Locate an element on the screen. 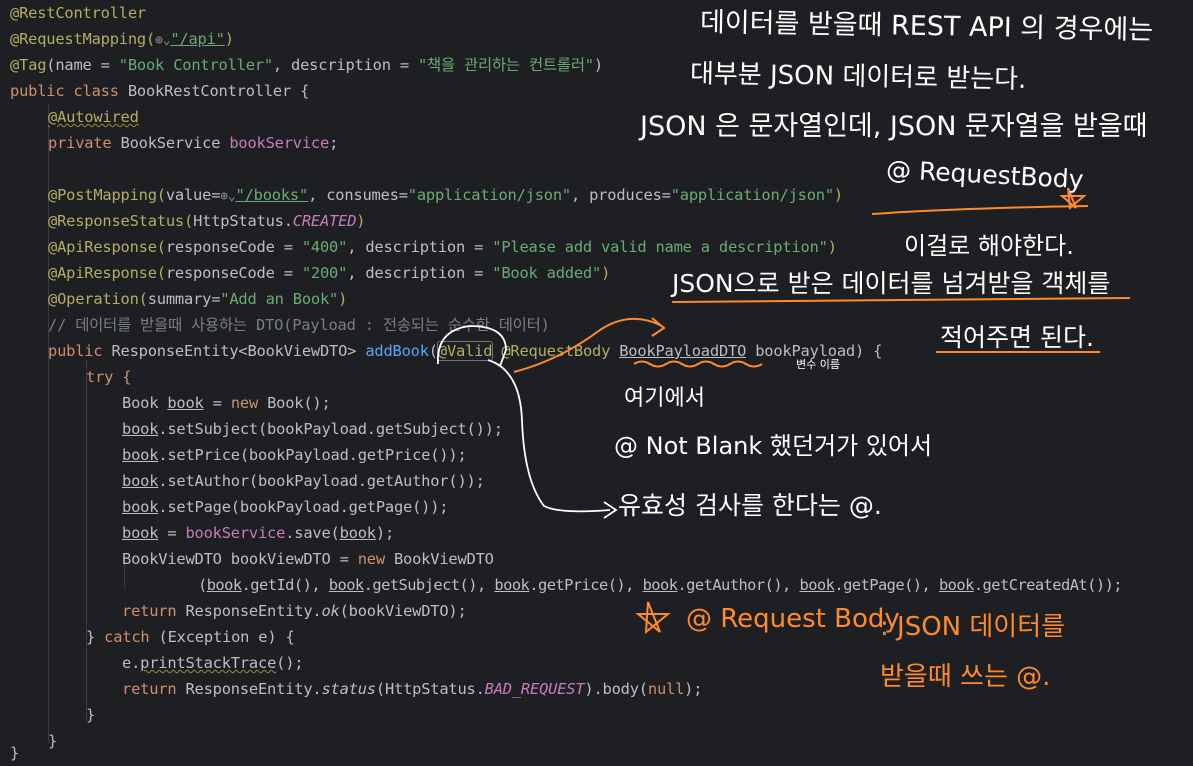  code-line: @RequestMapping(⊕⌄"/api") is located at coordinates (122, 39).